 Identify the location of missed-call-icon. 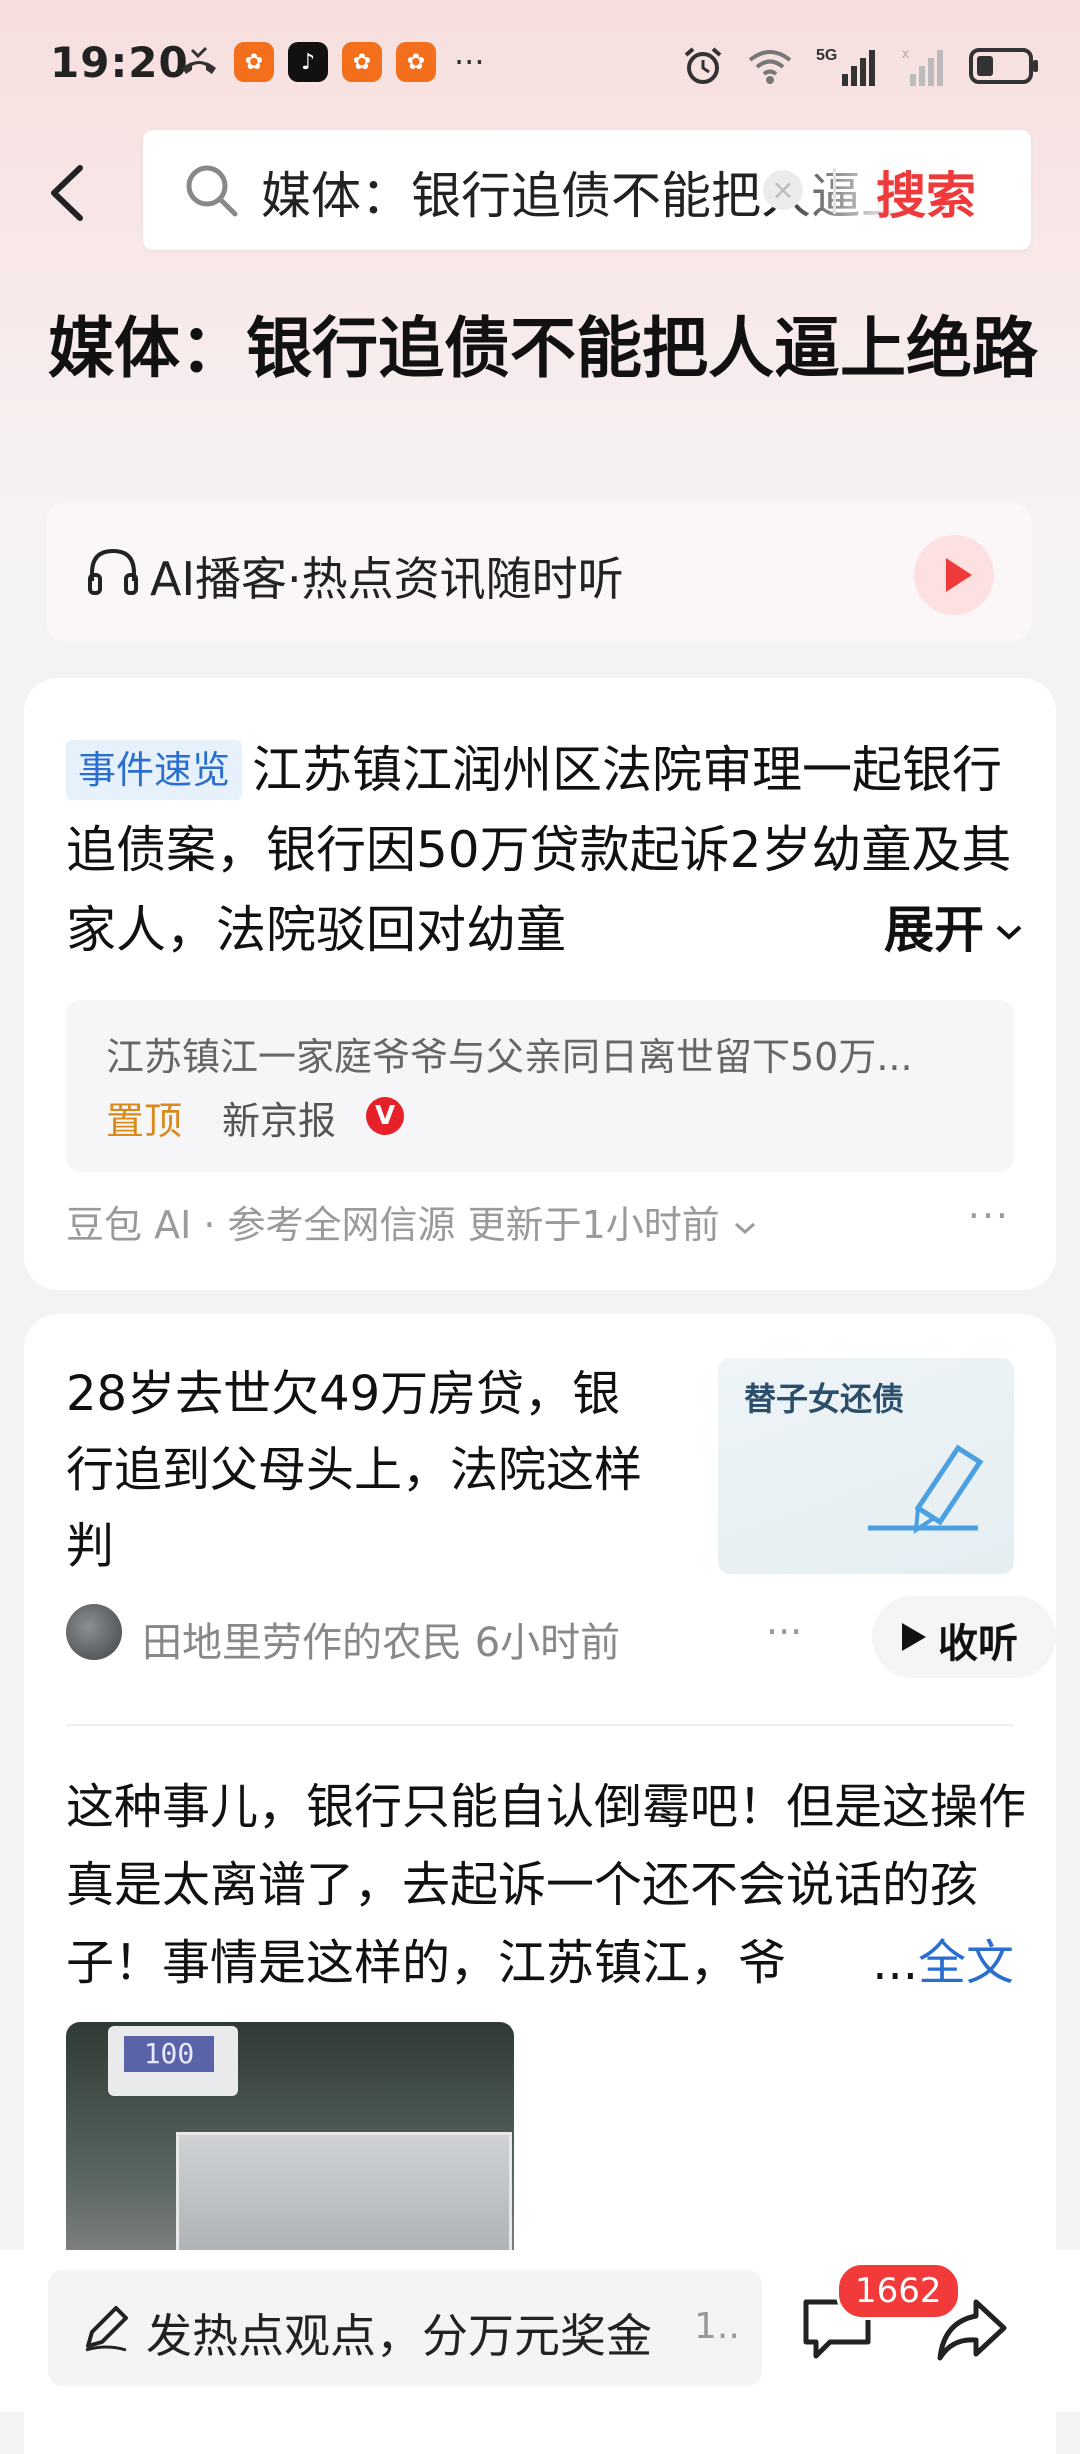
(199, 60).